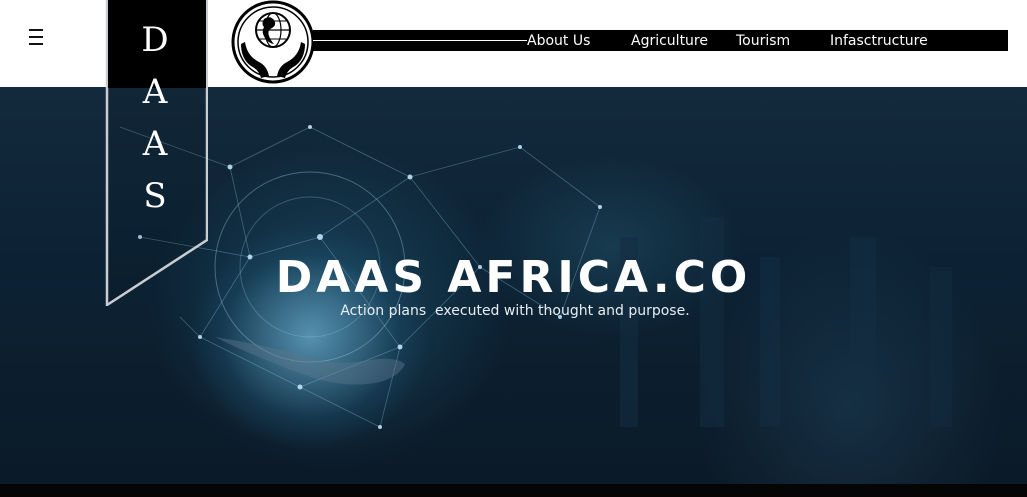 Image resolution: width=1027 pixels, height=497 pixels. What do you see at coordinates (420, 40) in the screenshot?
I see `nav-divider-line` at bounding box center [420, 40].